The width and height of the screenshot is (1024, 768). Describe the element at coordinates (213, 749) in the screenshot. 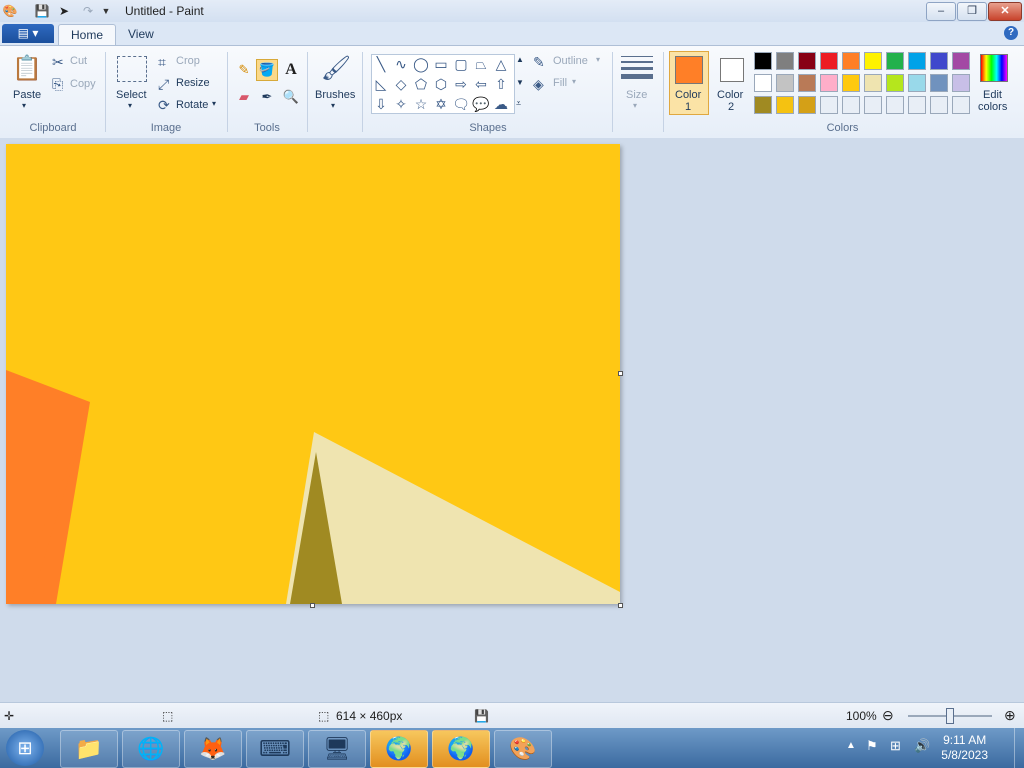

I see `firefox-icon: 🦊` at that location.